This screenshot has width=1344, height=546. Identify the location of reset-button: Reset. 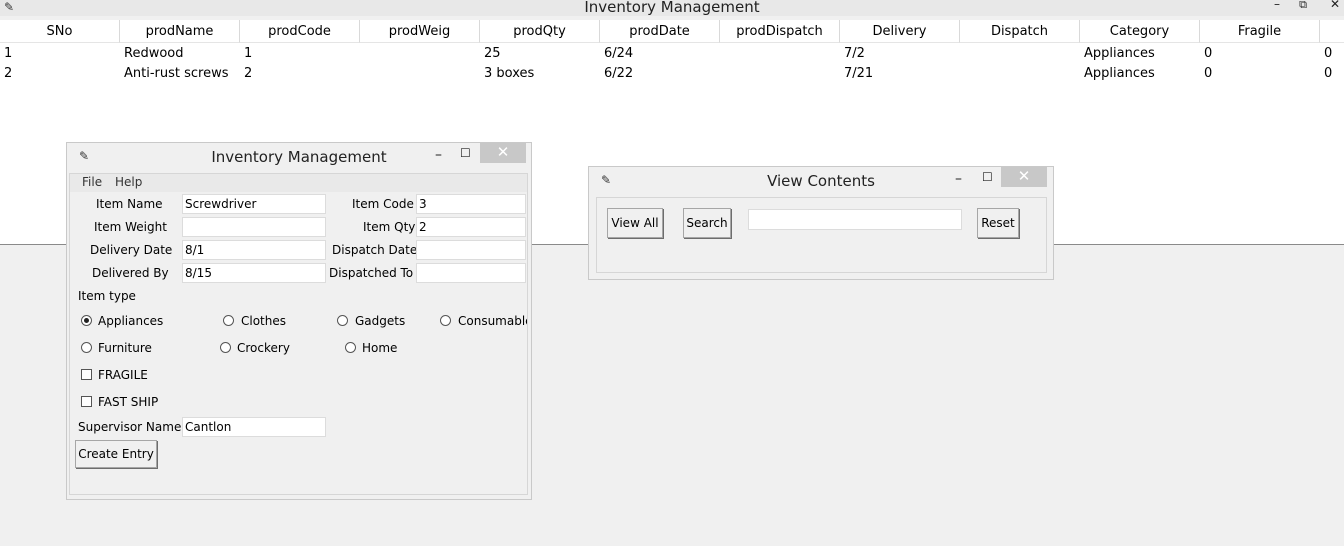
(998, 223).